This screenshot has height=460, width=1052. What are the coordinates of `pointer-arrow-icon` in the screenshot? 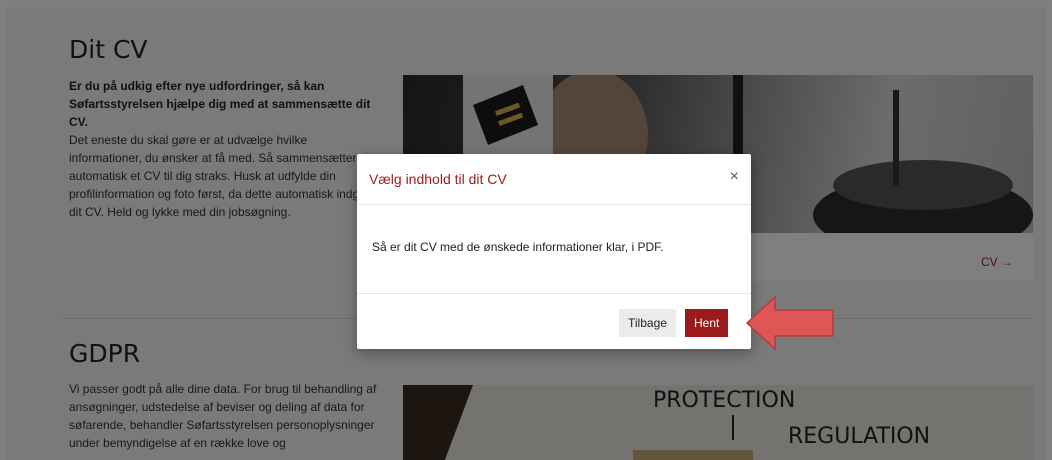 It's located at (789, 323).